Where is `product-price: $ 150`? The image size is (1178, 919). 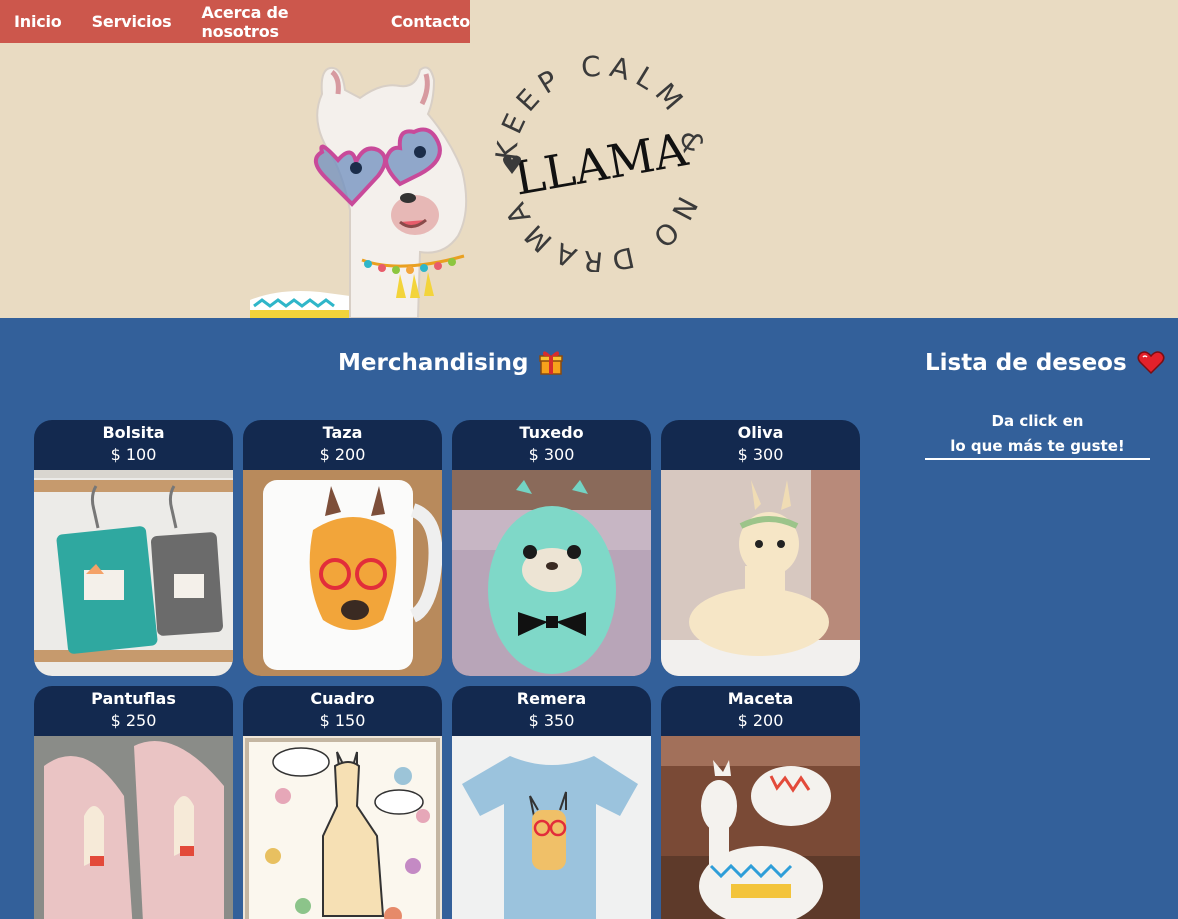 product-price: $ 150 is located at coordinates (342, 720).